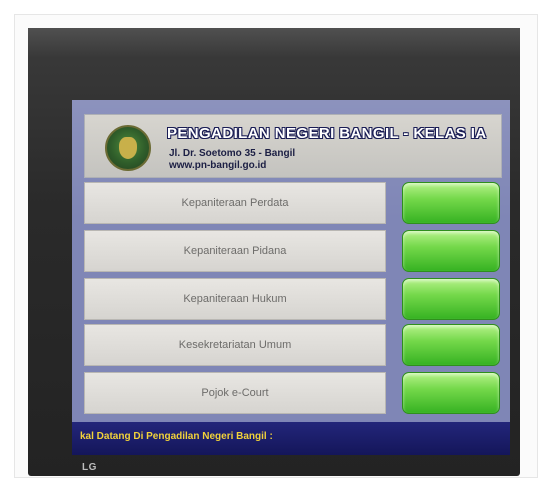 The image size is (550, 491). What do you see at coordinates (274, 43) in the screenshot?
I see `monitor-bezel-top` at bounding box center [274, 43].